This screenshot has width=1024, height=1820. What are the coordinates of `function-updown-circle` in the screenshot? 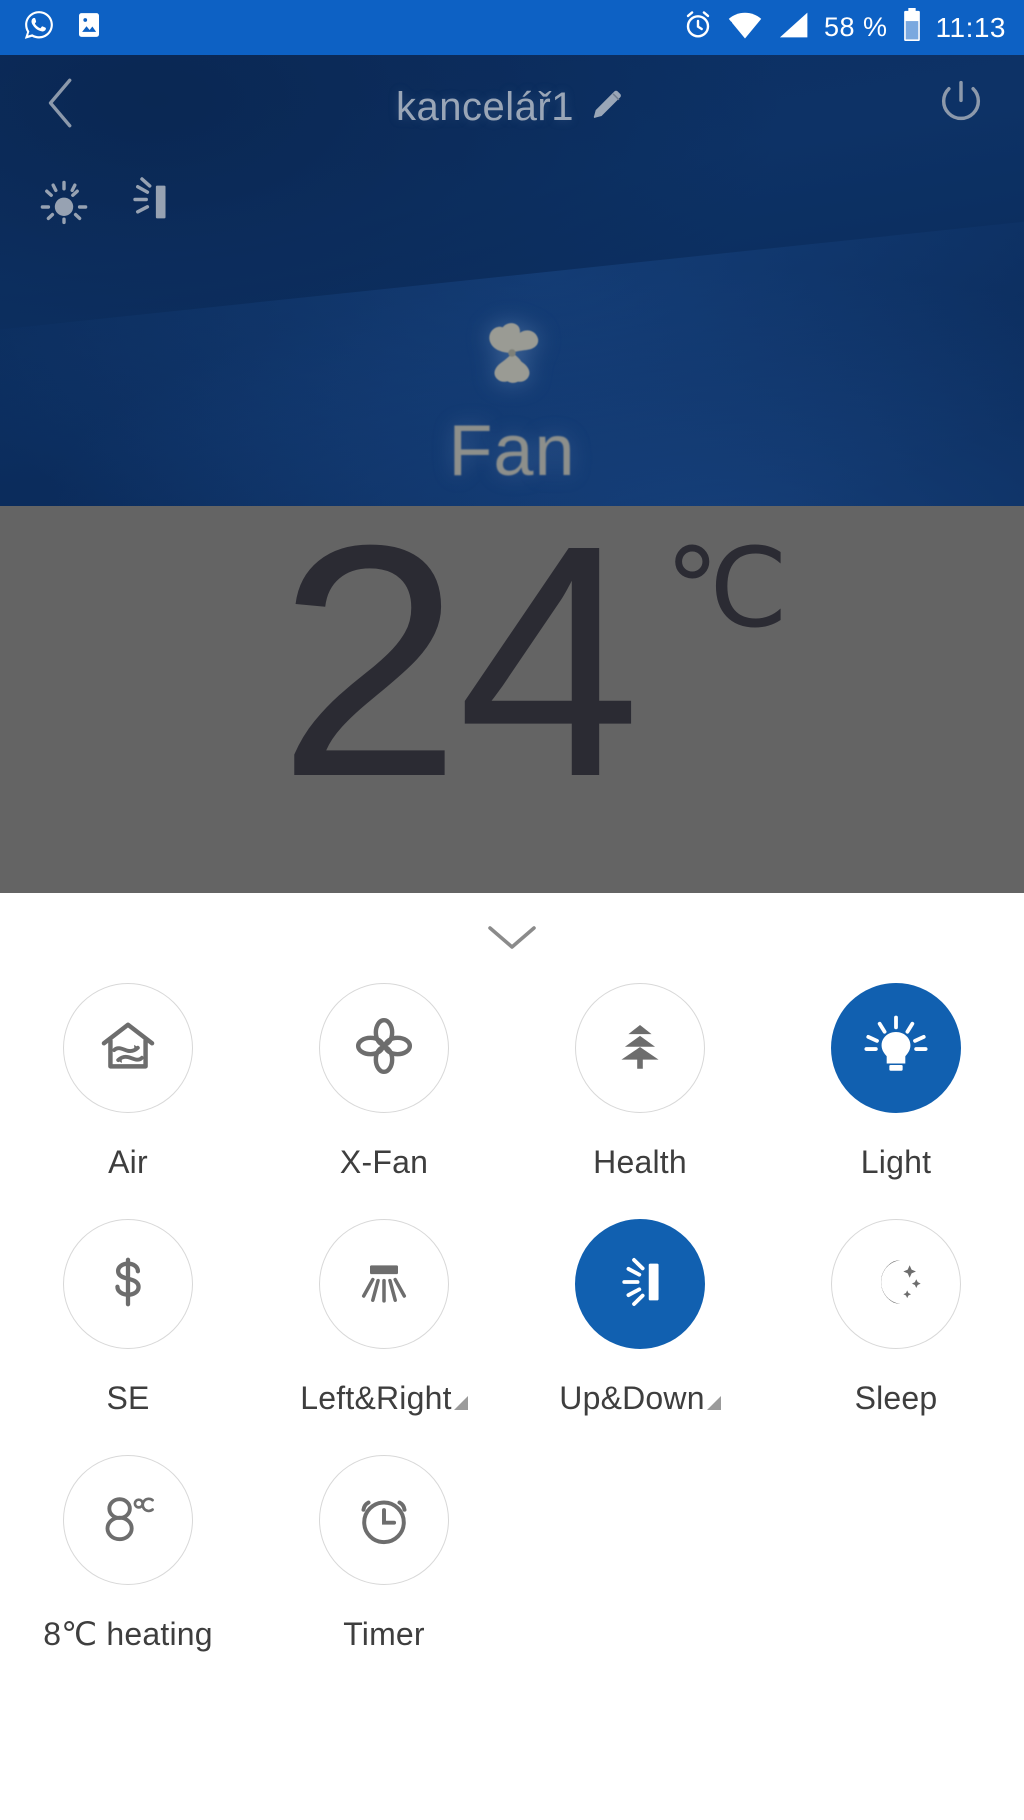 It's located at (640, 1284).